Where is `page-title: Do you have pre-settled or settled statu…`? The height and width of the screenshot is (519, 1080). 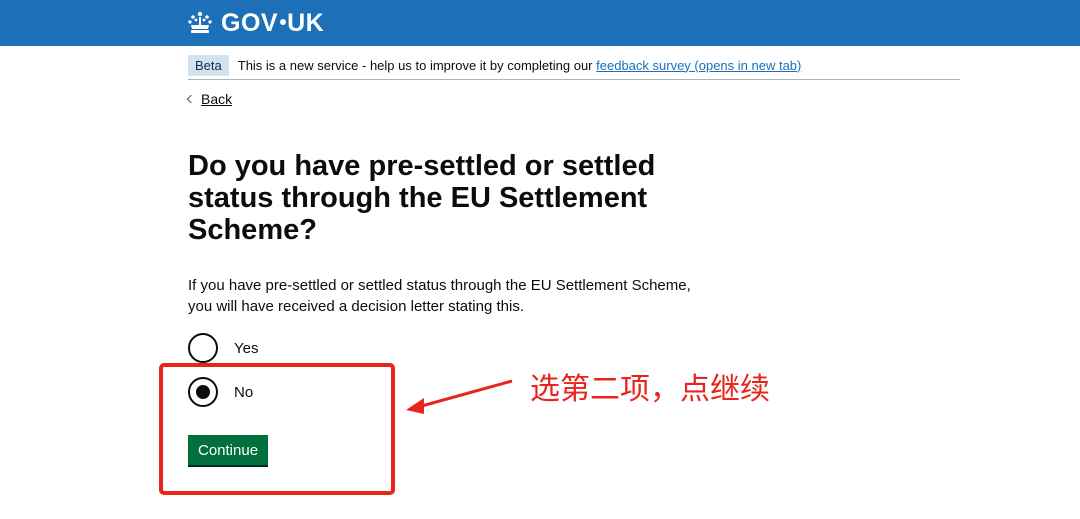
page-title: Do you have pre-settled or settled statu… is located at coordinates (422, 198).